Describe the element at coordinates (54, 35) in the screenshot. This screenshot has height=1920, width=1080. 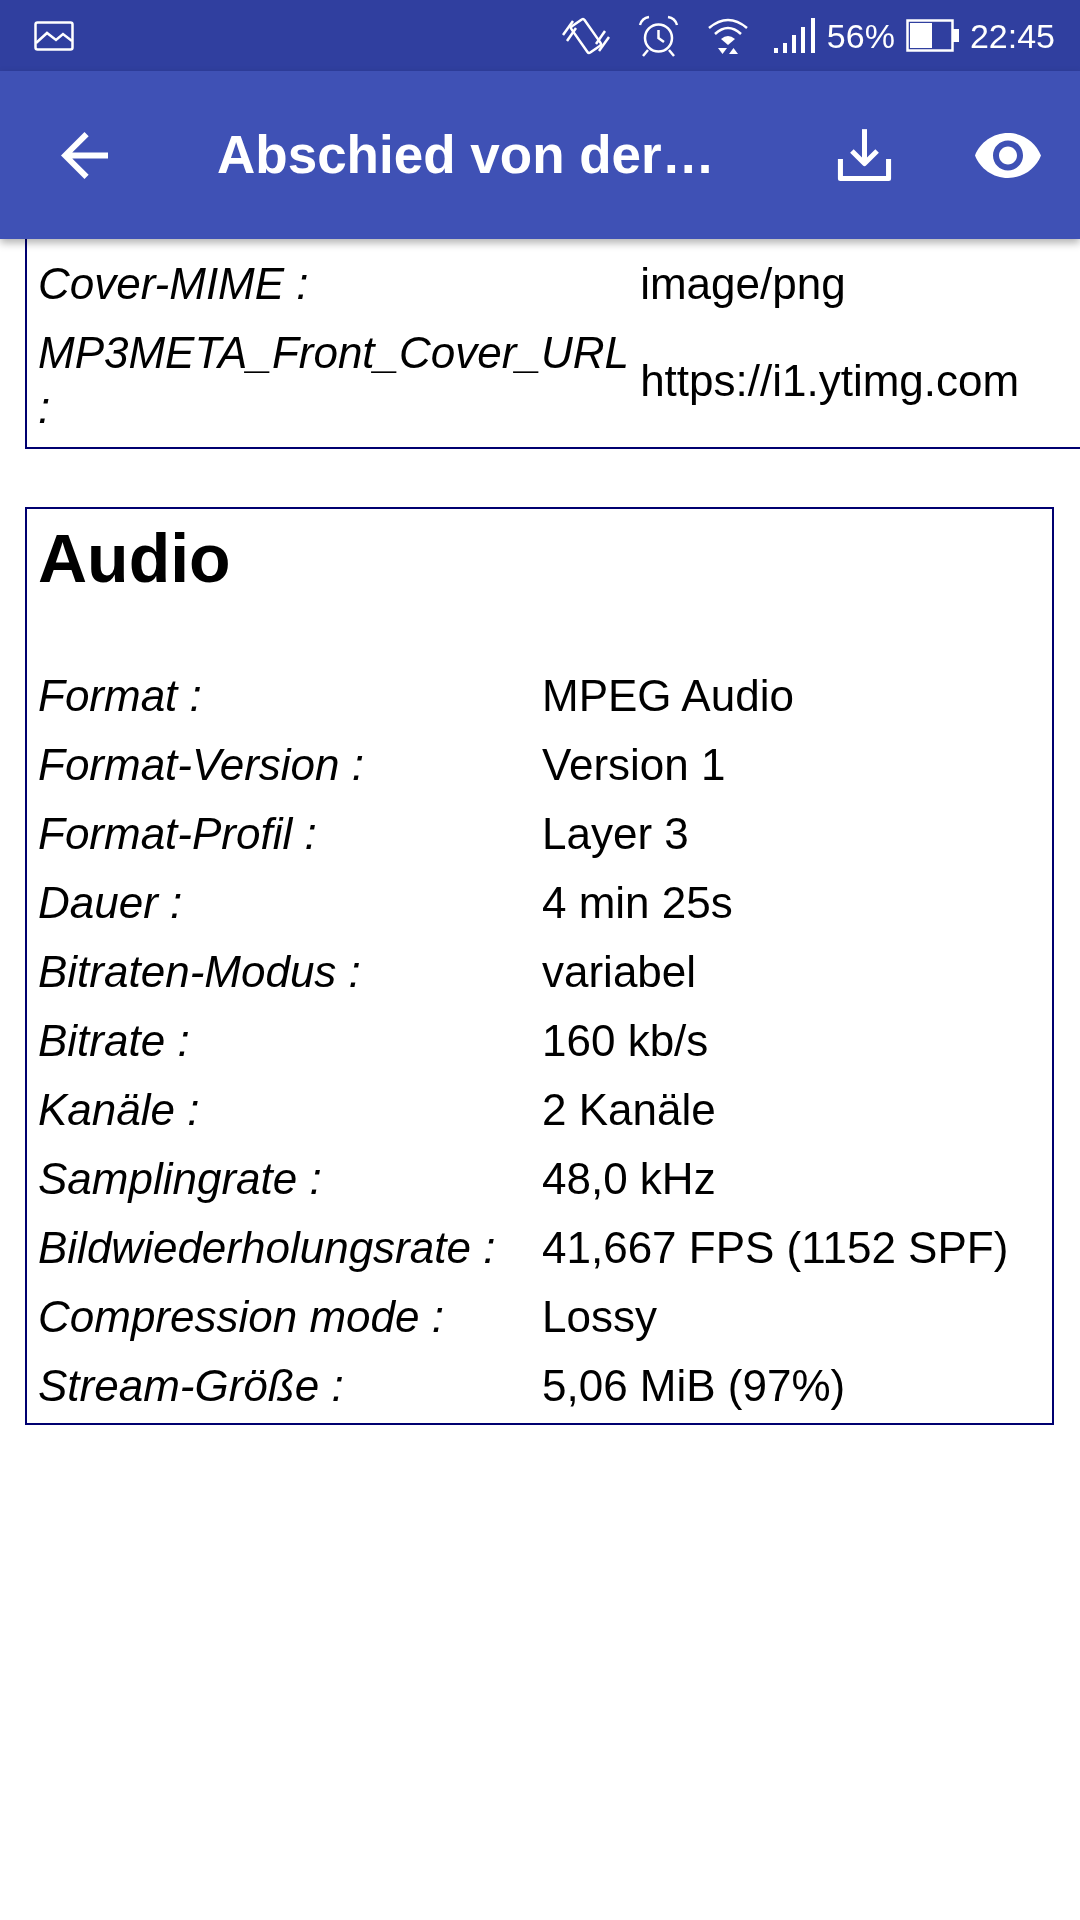
I see `image-icon` at that location.